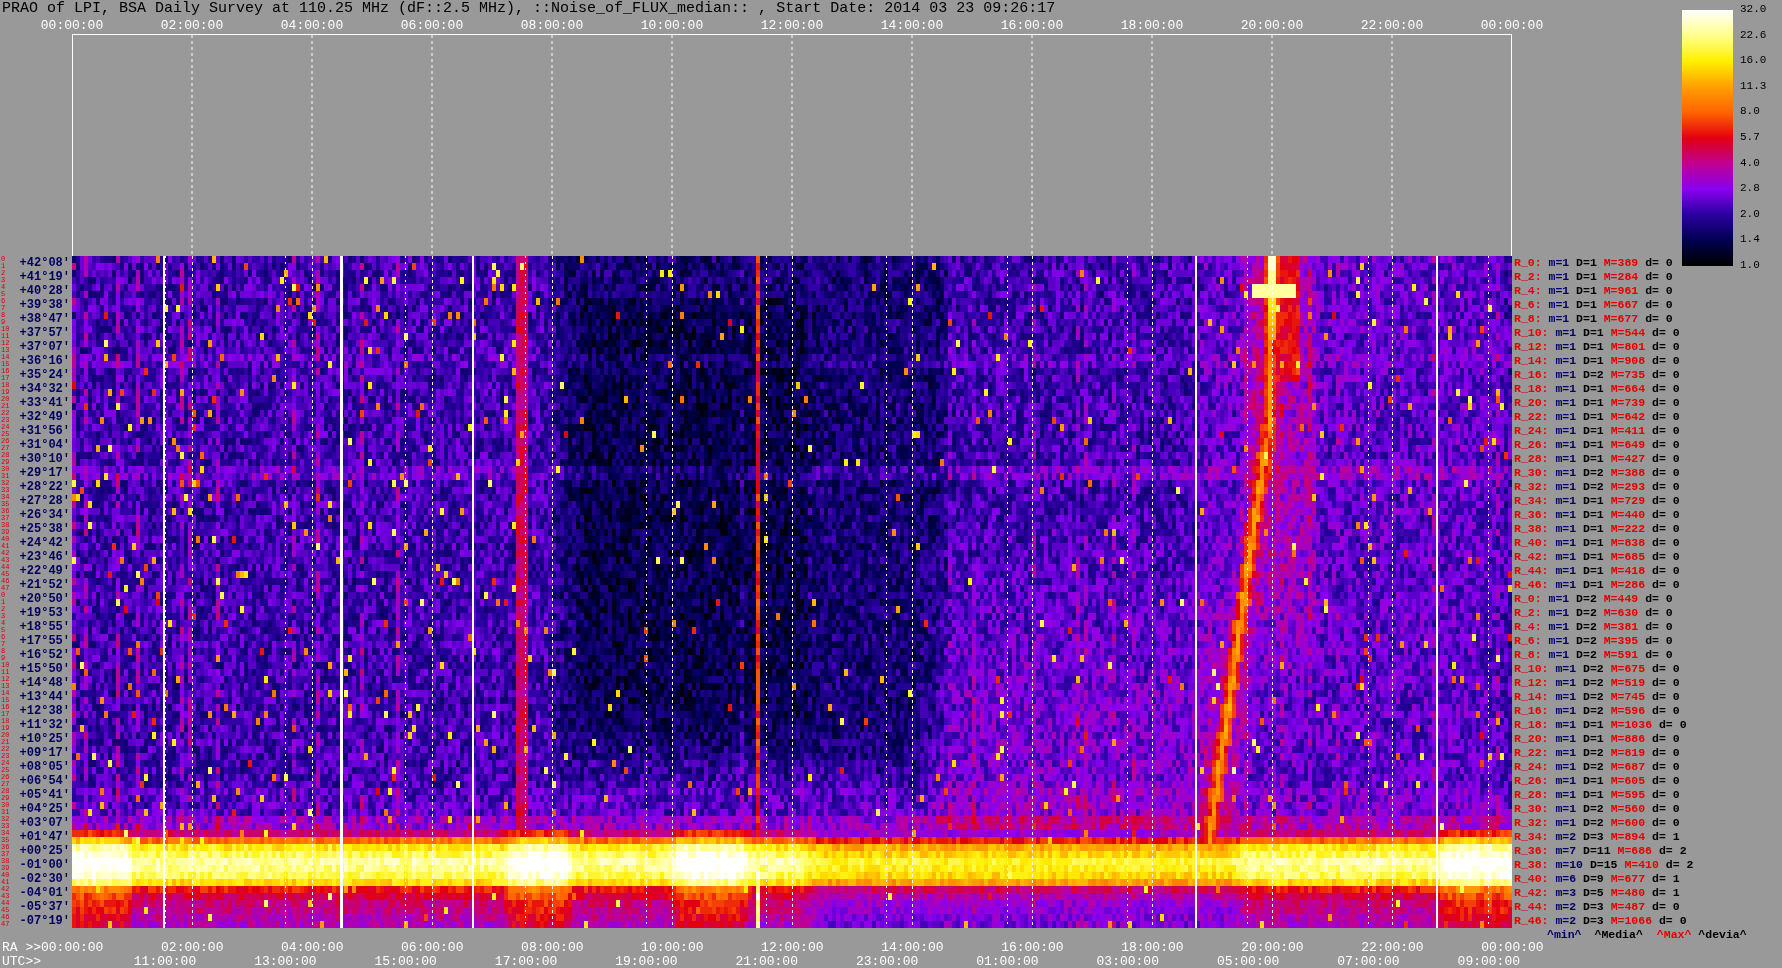 The height and width of the screenshot is (968, 1782). What do you see at coordinates (45, 305) in the screenshot?
I see `declination-label: +39°38'` at bounding box center [45, 305].